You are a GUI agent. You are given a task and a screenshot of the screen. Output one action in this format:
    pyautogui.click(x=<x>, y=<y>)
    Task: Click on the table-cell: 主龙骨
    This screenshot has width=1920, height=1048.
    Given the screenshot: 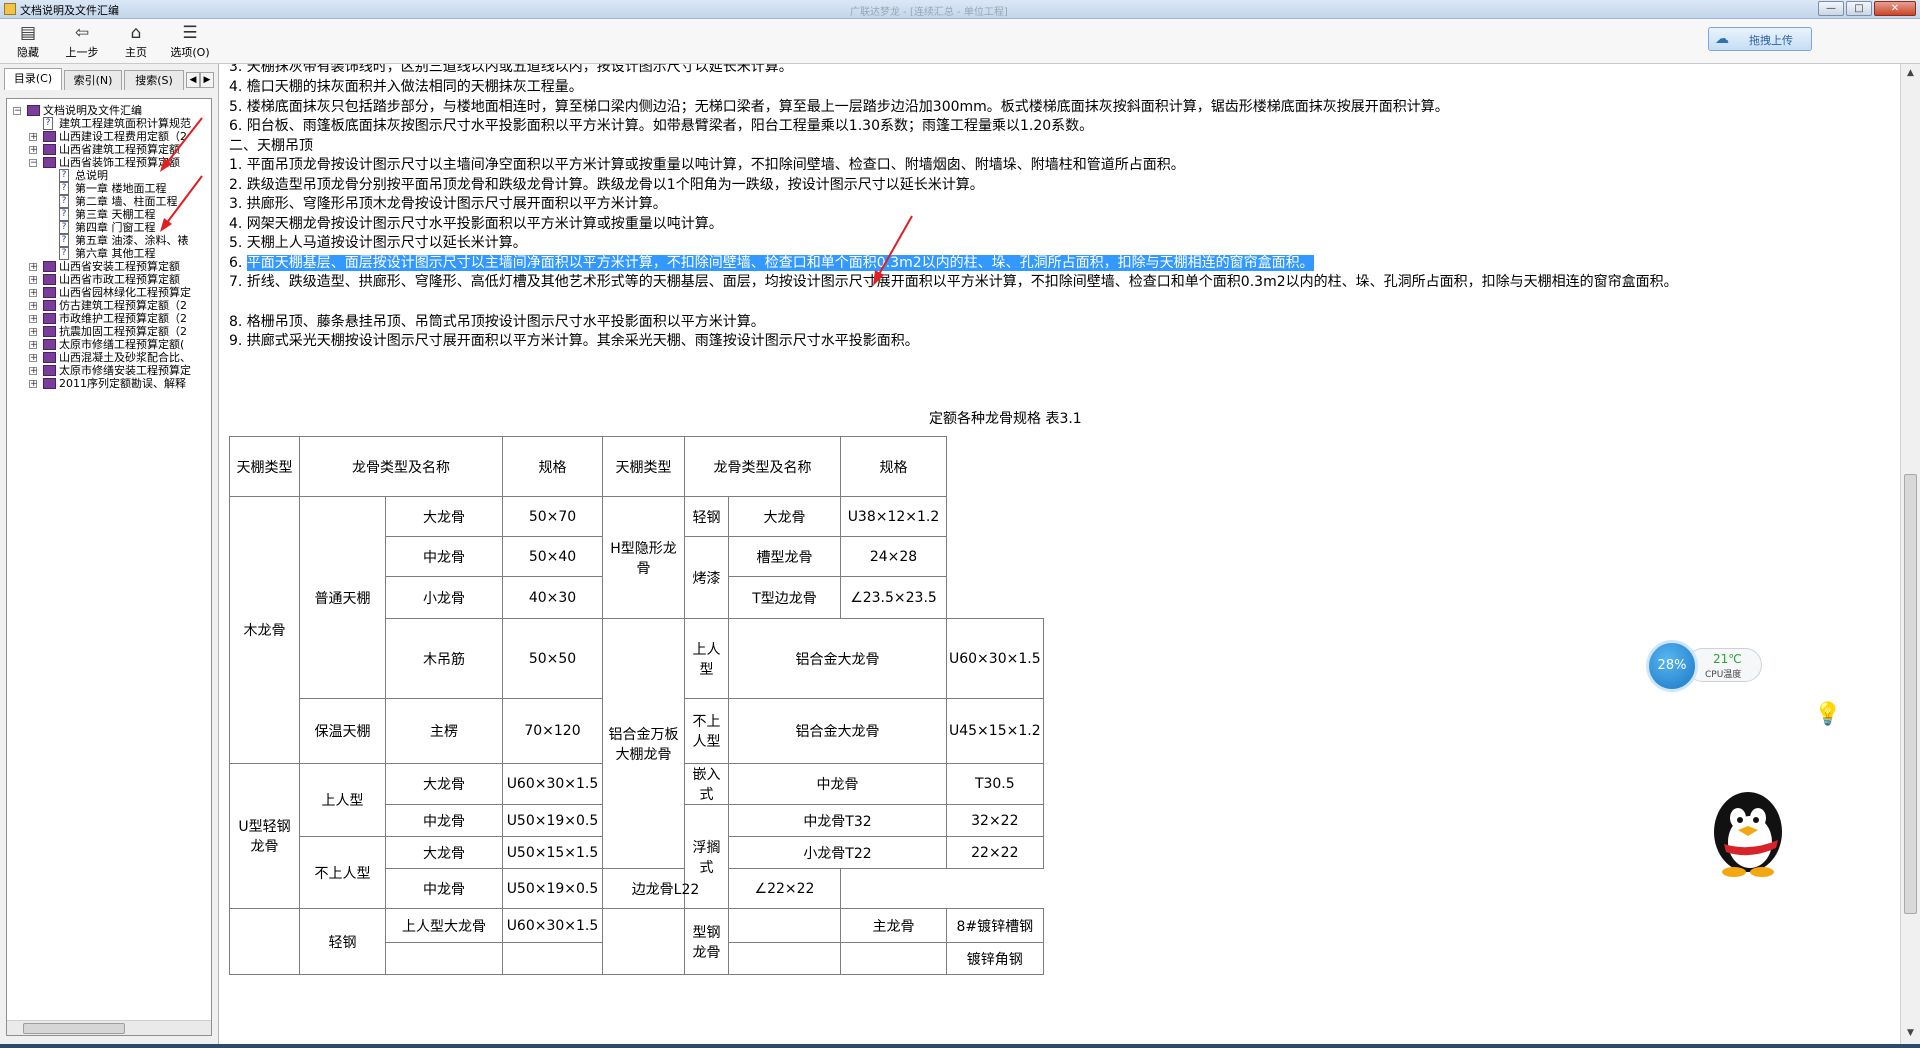 What is the action you would take?
    pyautogui.click(x=893, y=925)
    